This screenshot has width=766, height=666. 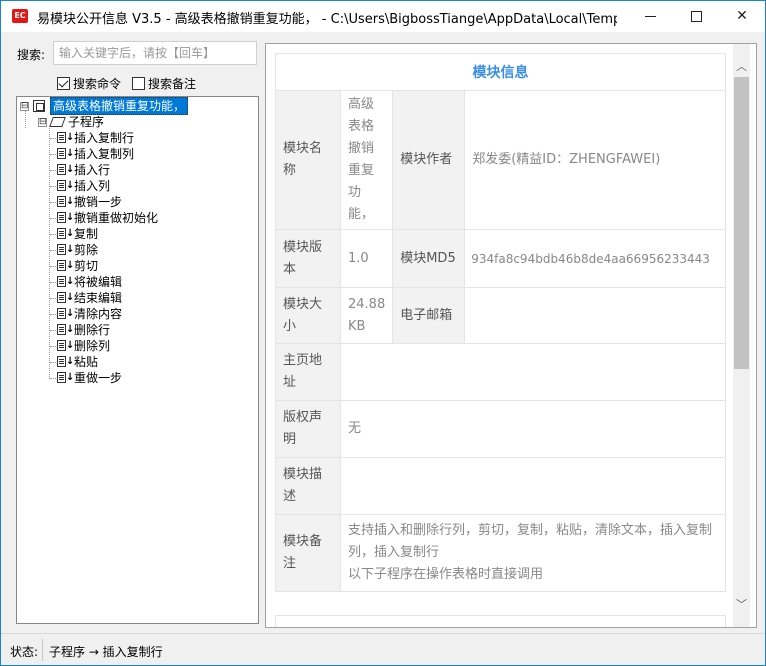 What do you see at coordinates (308, 315) in the screenshot?
I see `size-label: 模块大小` at bounding box center [308, 315].